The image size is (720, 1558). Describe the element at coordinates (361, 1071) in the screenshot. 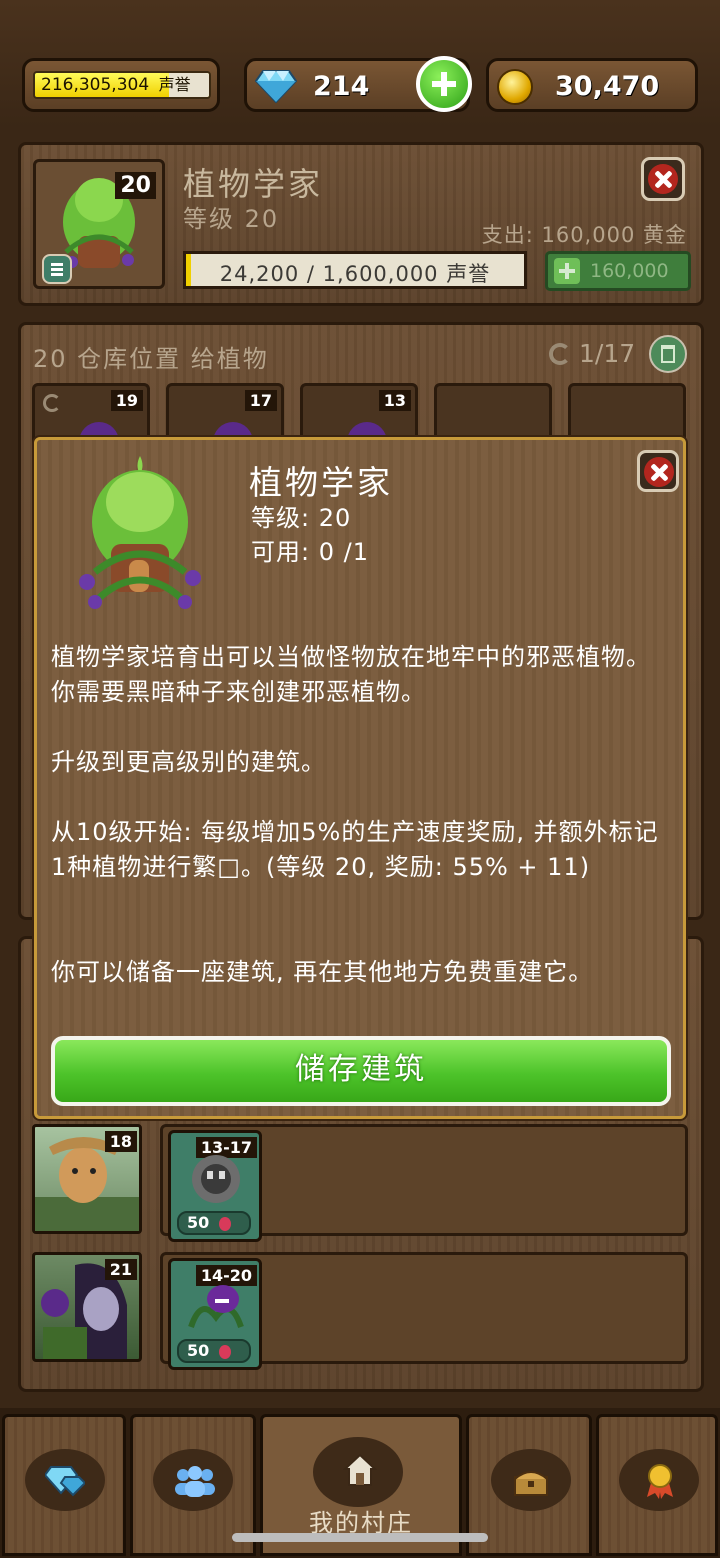

I see `store-building-button: 储存建筑` at that location.